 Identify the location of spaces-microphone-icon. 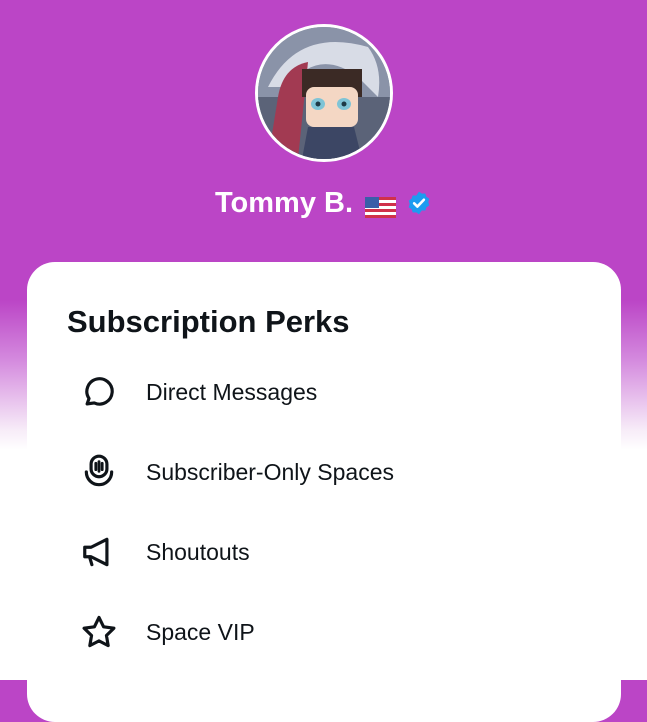
(99, 472).